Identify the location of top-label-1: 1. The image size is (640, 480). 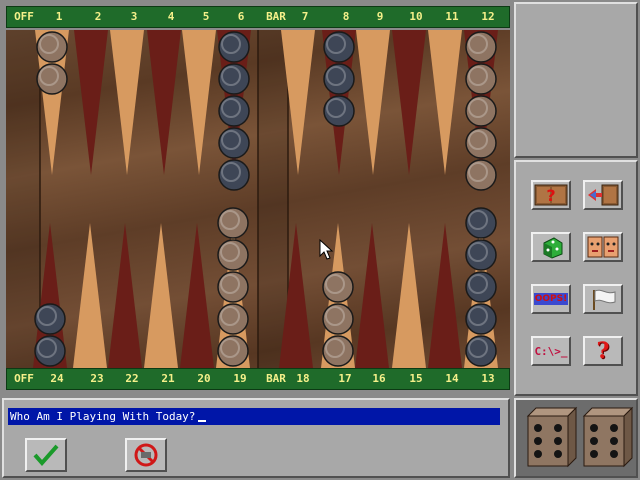
(59, 16).